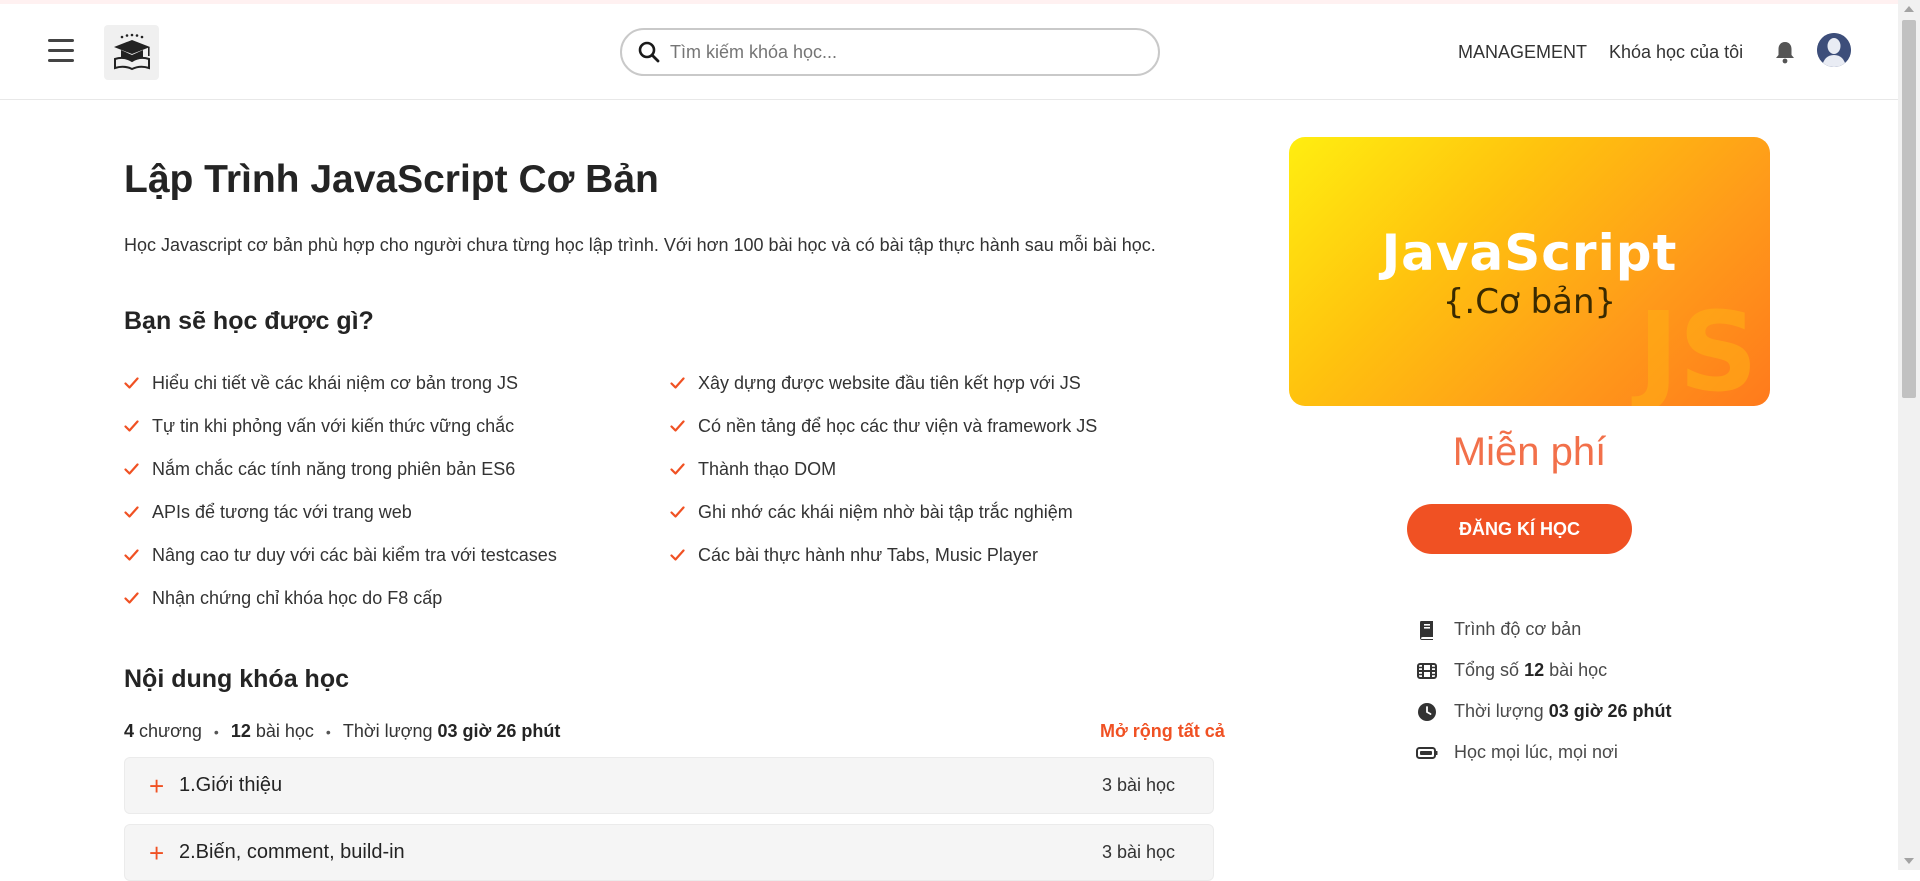  What do you see at coordinates (387, 731) in the screenshot?
I see `meta-duration-label: Thời lượng` at bounding box center [387, 731].